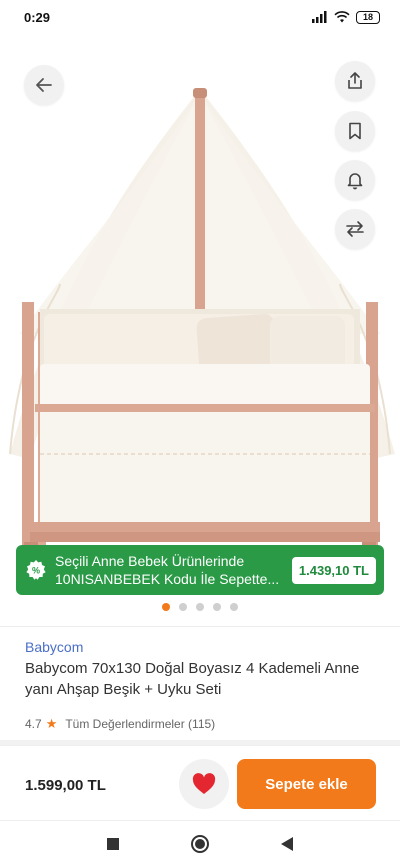  Describe the element at coordinates (200, 17) in the screenshot. I see `status-bar: 0:29 18` at that location.